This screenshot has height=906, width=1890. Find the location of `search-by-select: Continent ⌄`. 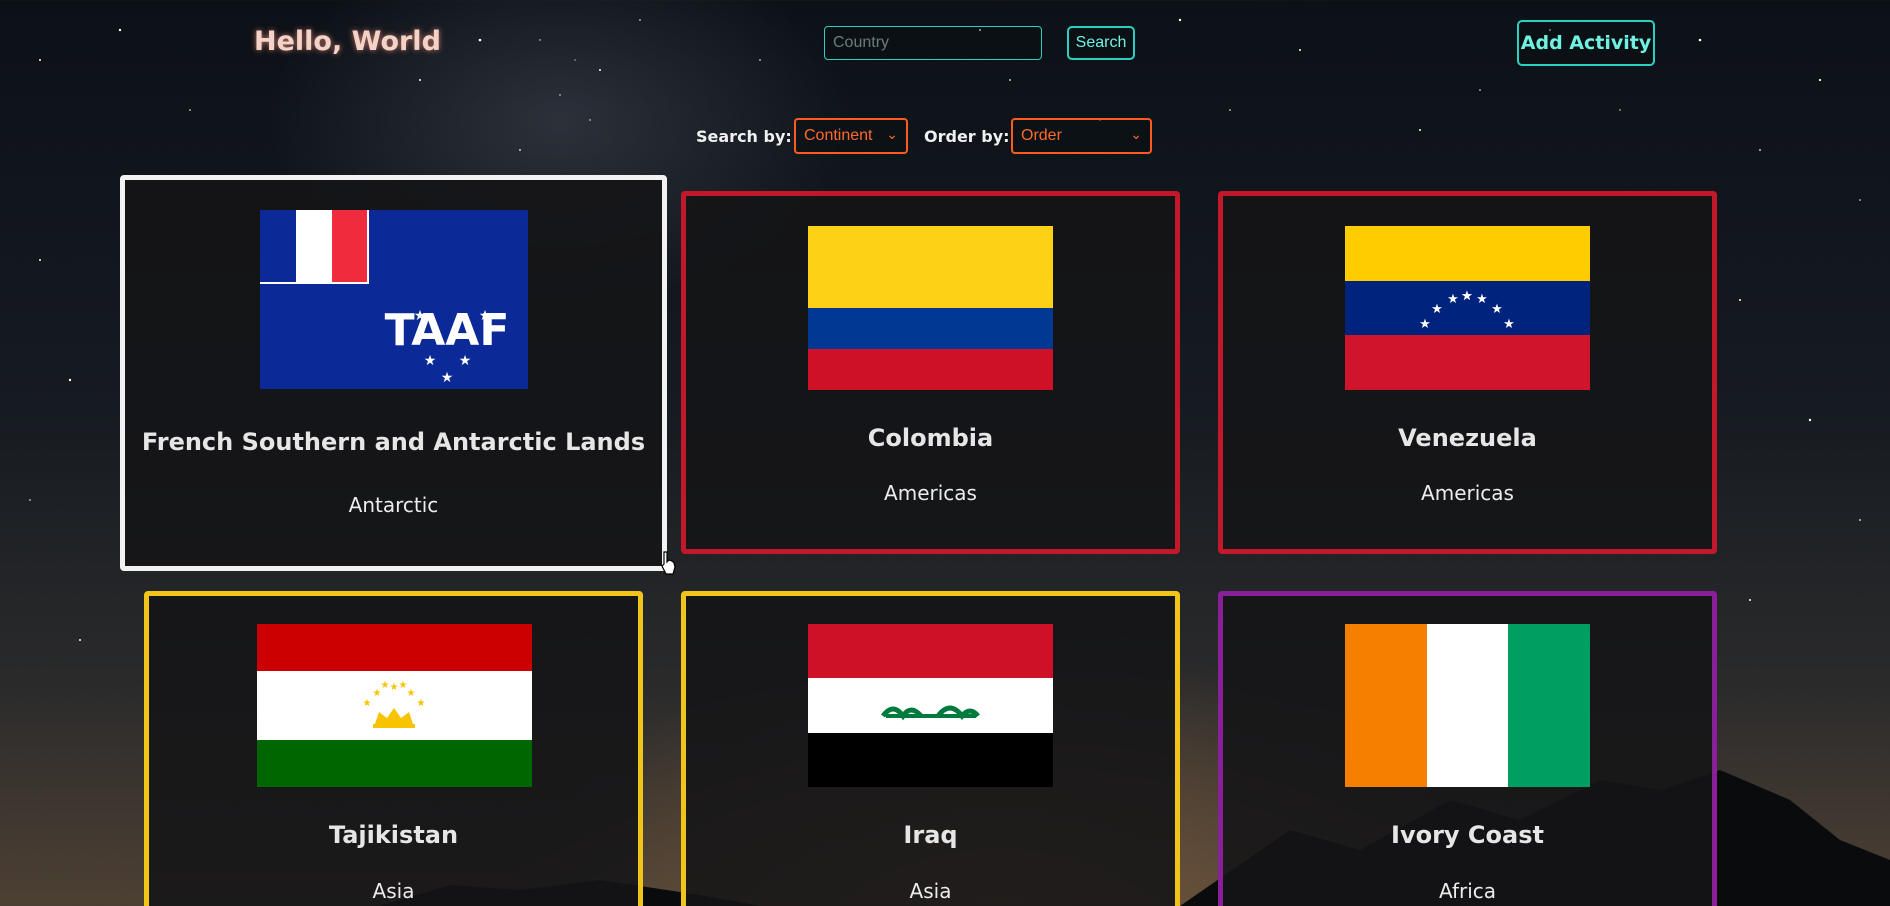

search-by-select: Continent ⌄ is located at coordinates (851, 136).